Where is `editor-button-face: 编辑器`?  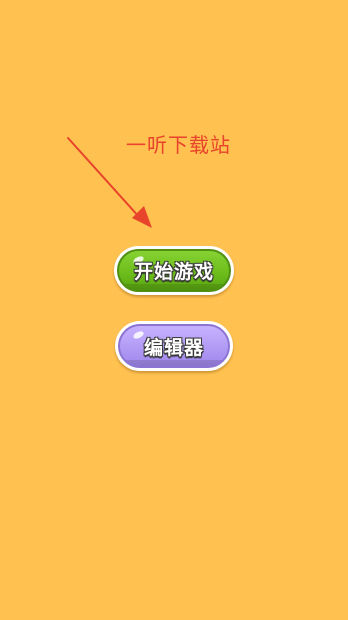
editor-button-face: 编辑器 is located at coordinates (174, 346).